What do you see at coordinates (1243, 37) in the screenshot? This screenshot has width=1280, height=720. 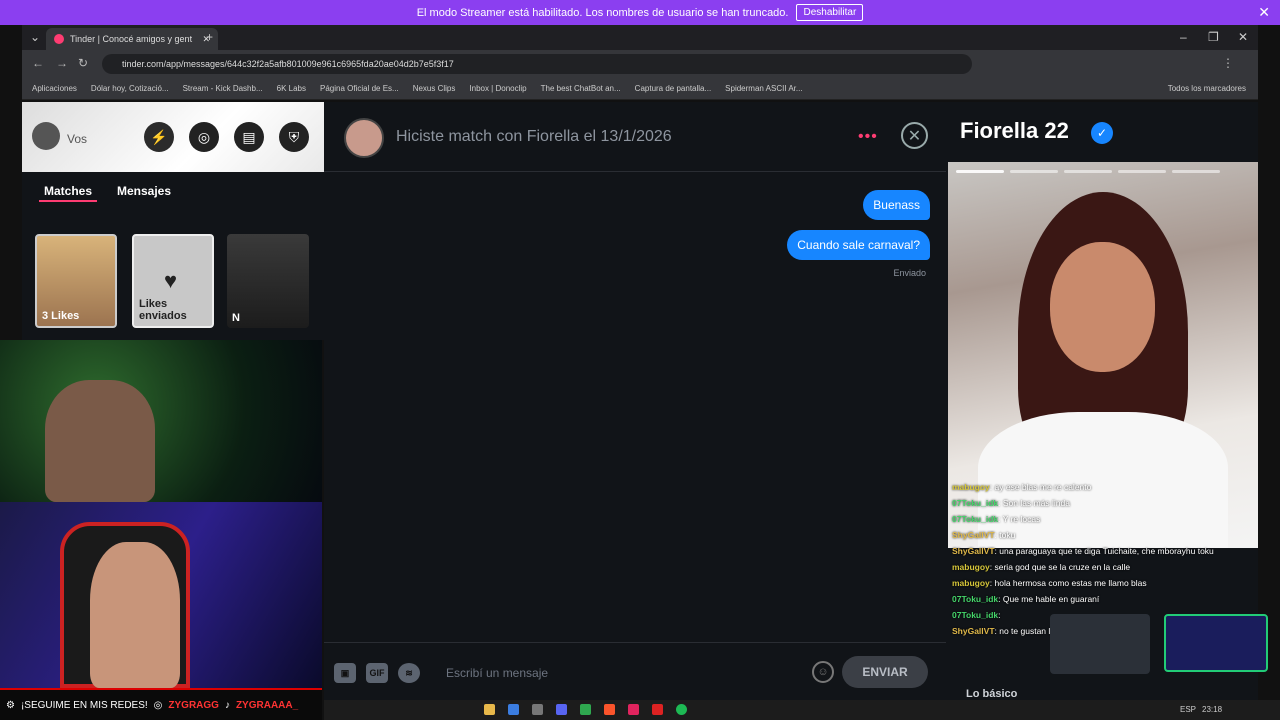 I see `window-close-icon: ✕` at bounding box center [1243, 37].